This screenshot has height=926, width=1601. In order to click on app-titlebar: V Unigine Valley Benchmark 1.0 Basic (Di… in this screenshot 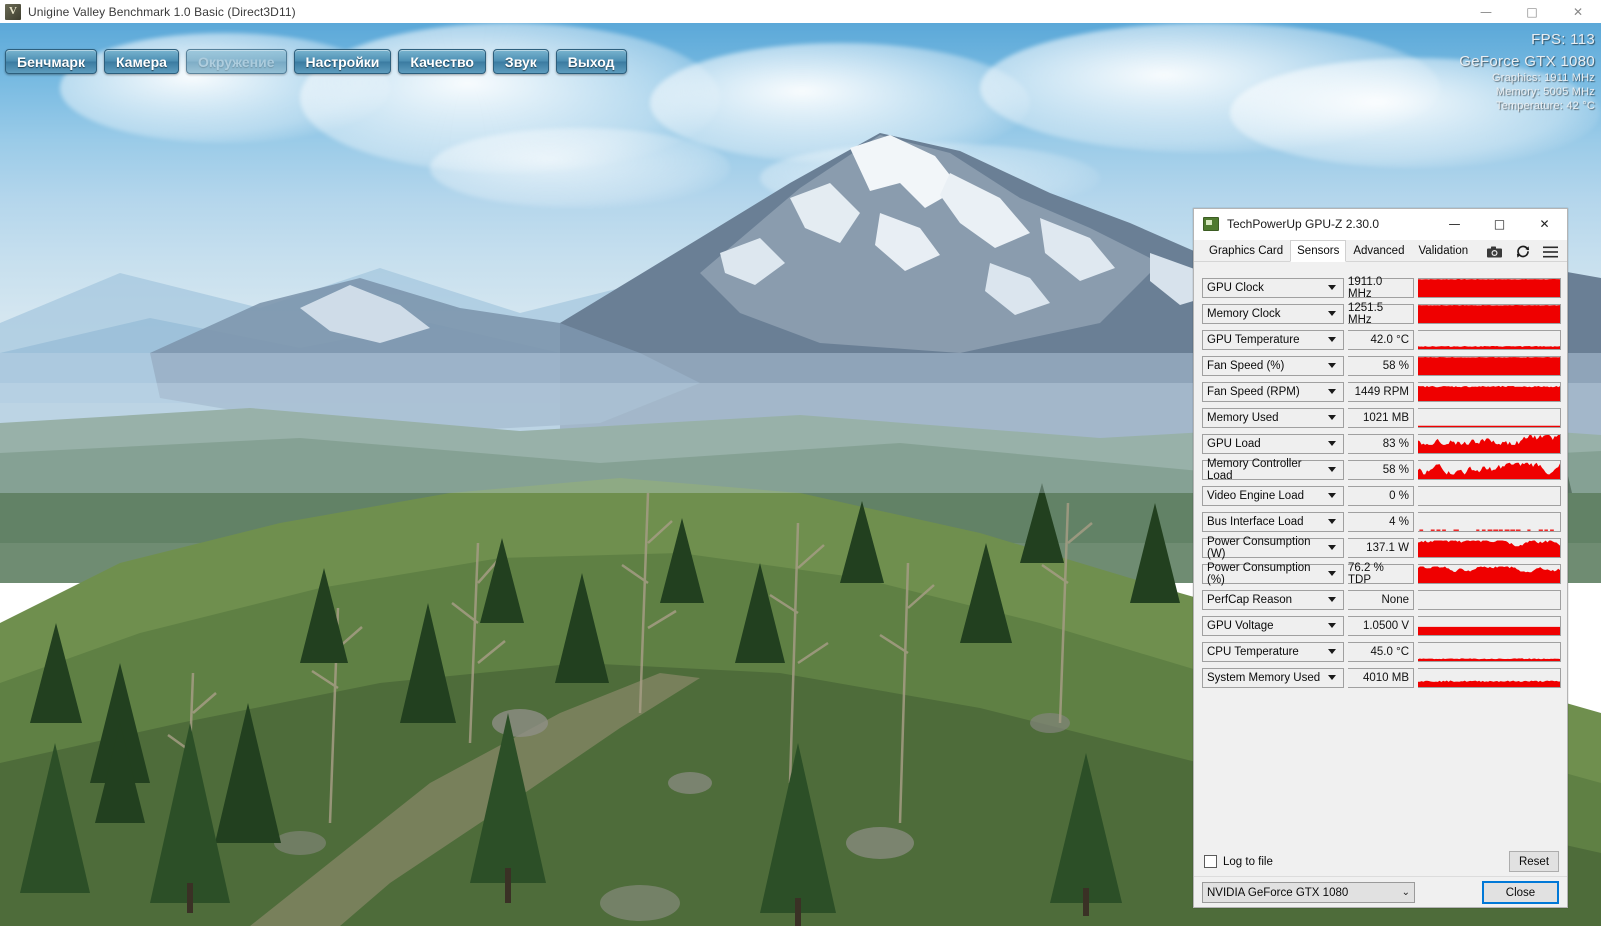, I will do `click(800, 11)`.